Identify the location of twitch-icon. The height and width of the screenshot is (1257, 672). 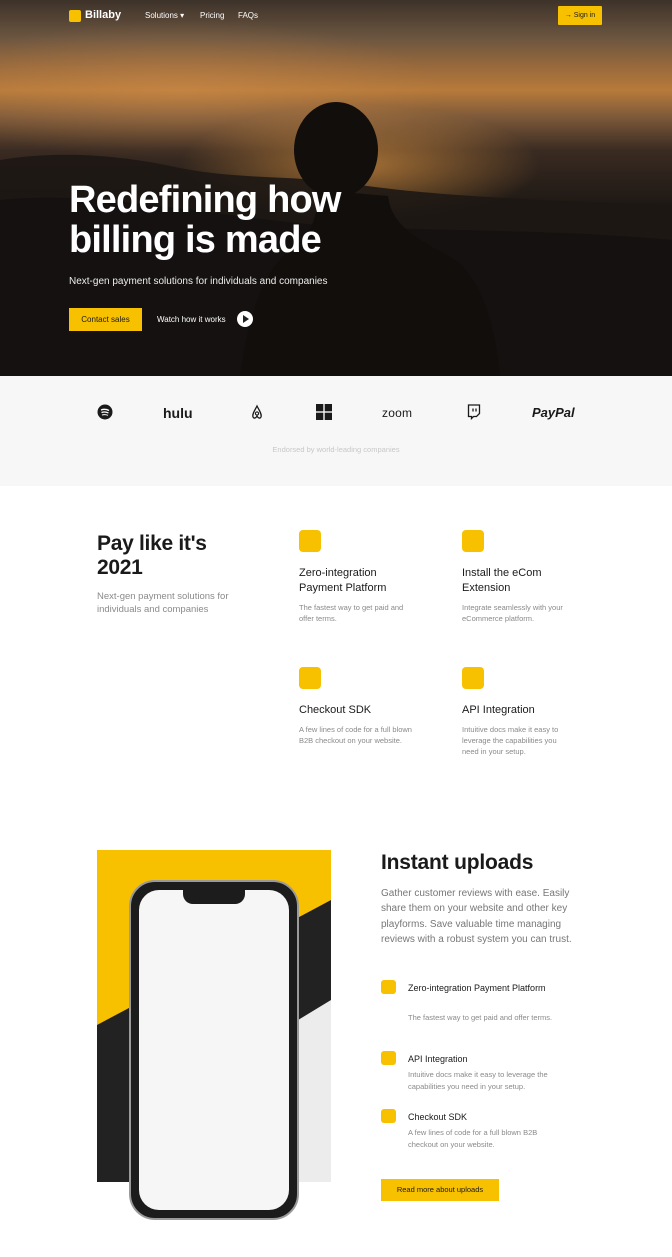
(474, 412).